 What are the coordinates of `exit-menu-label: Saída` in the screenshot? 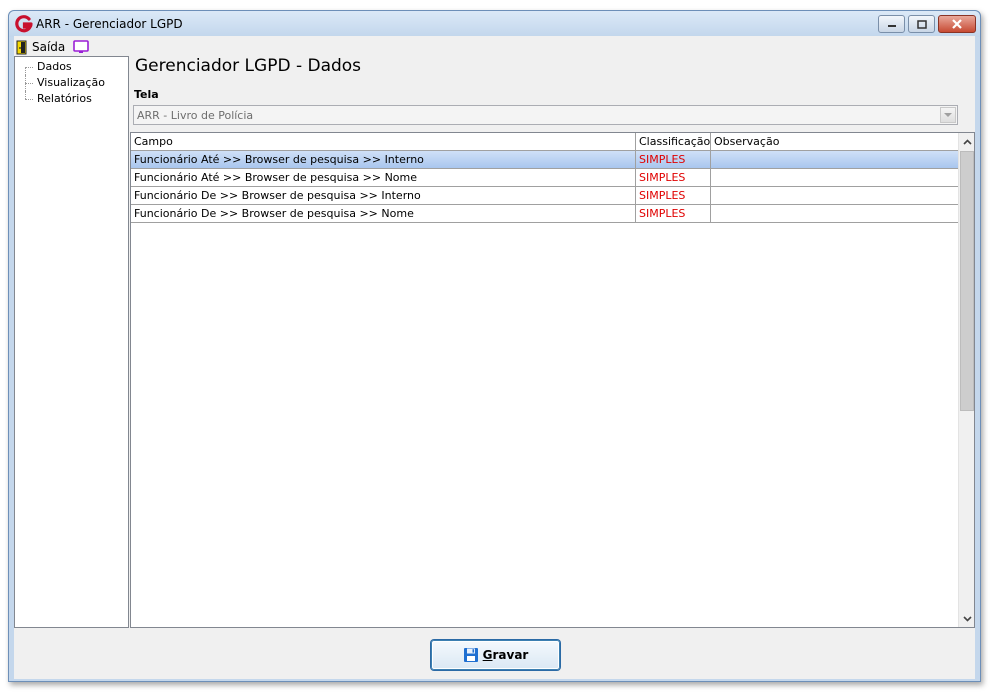 It's located at (49, 47).